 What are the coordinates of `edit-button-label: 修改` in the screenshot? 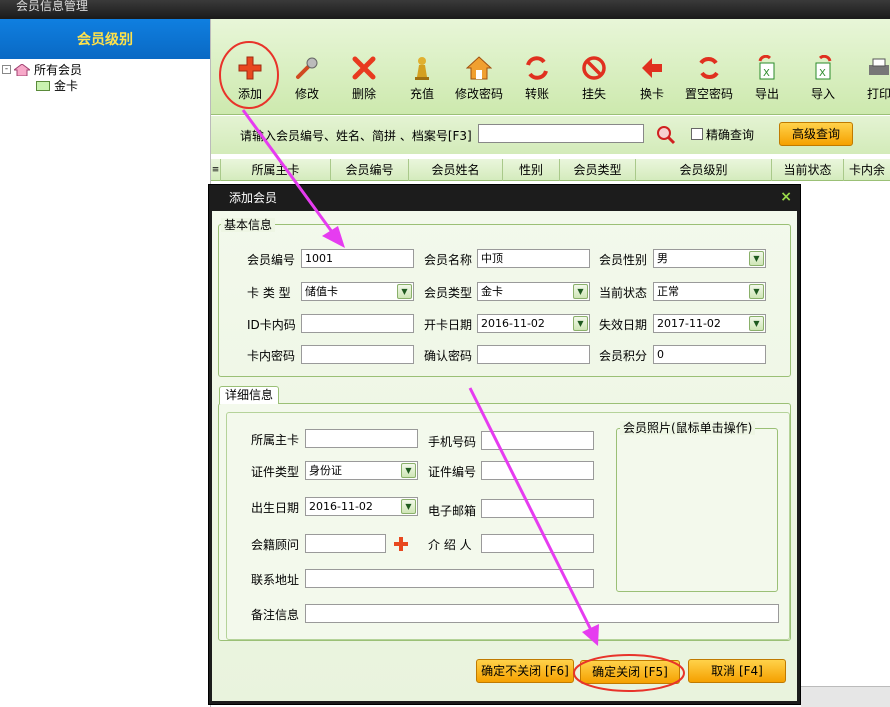 It's located at (306, 94).